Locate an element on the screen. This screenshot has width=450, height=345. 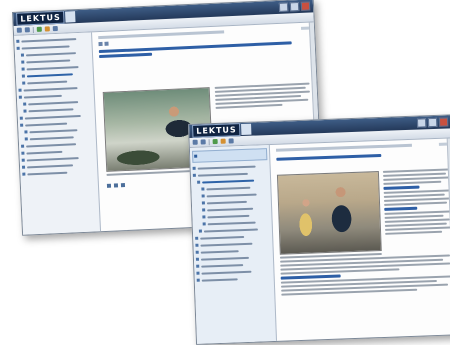
prev-icon is located at coordinates (100, 44).